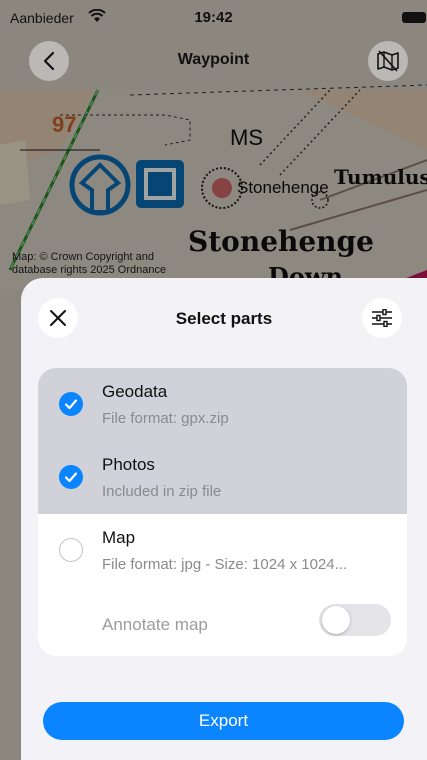 The width and height of the screenshot is (427, 760). What do you see at coordinates (135, 391) in the screenshot?
I see `part-title: Geodata` at bounding box center [135, 391].